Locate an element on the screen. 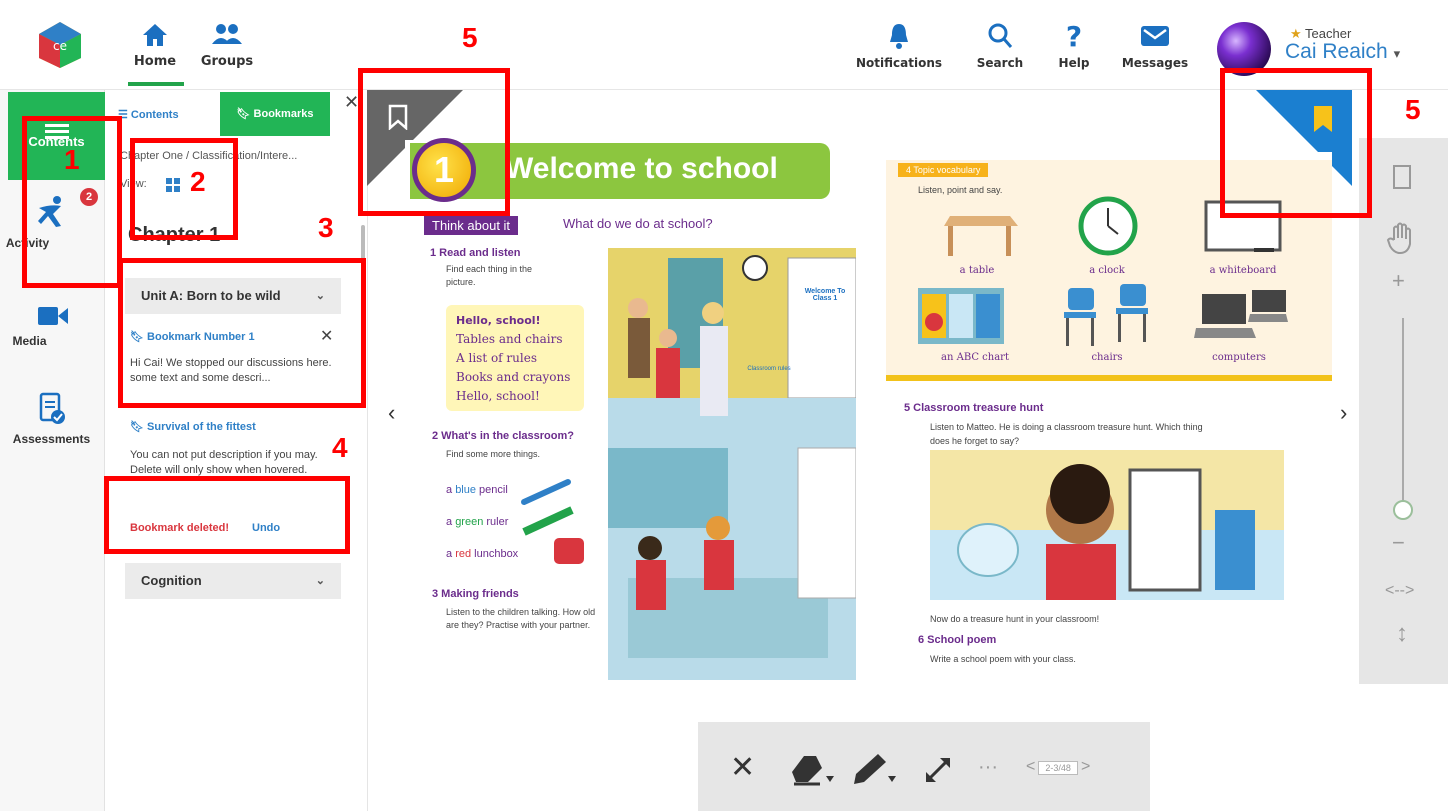 This screenshot has width=1448, height=811. next-page-icon: > is located at coordinates (1085, 766).